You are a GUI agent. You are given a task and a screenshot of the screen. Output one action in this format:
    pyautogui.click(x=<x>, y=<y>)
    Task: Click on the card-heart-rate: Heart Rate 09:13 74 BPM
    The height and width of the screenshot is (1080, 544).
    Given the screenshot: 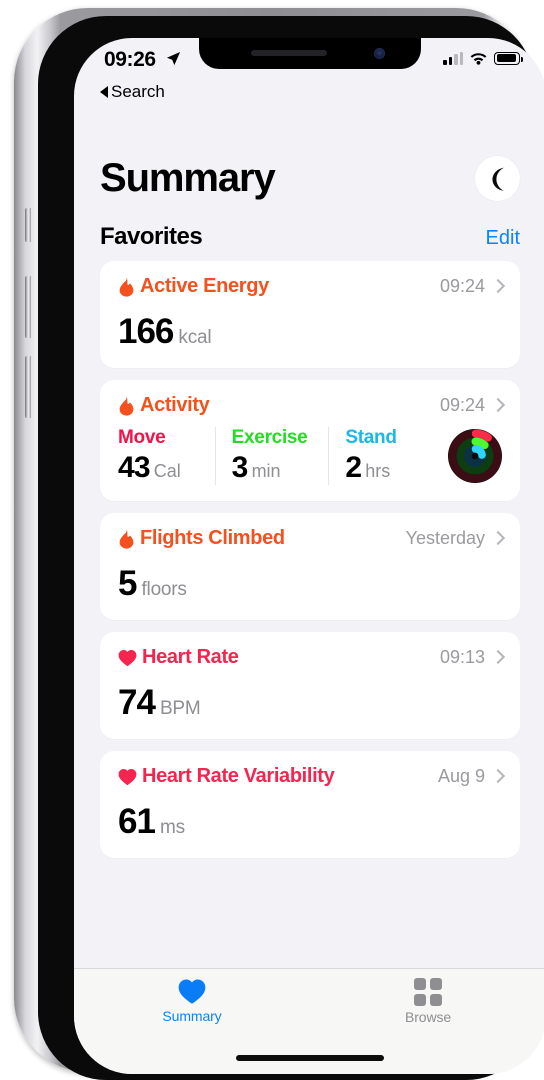 What is the action you would take?
    pyautogui.click(x=310, y=685)
    